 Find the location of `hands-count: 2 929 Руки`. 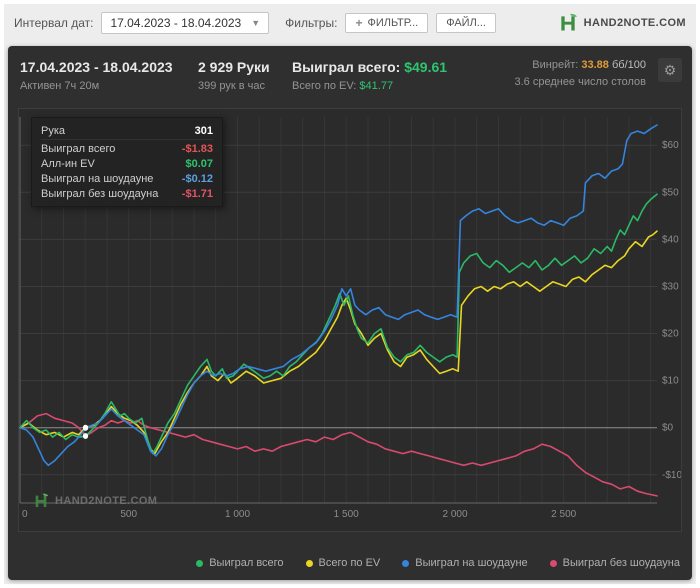

hands-count: 2 929 Руки is located at coordinates (234, 67).